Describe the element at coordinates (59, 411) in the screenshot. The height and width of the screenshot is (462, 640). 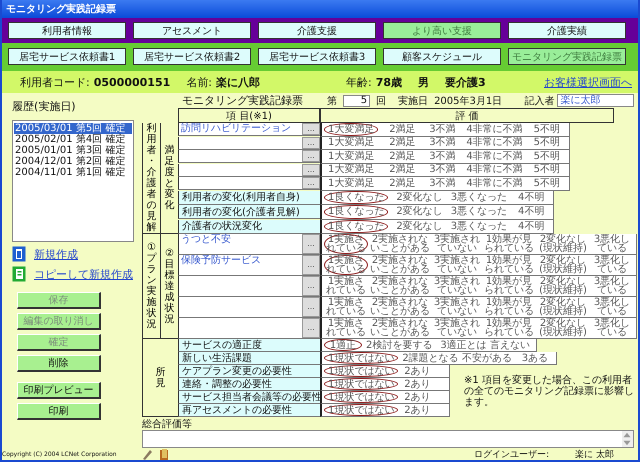
I see `action-button: 印刷` at that location.